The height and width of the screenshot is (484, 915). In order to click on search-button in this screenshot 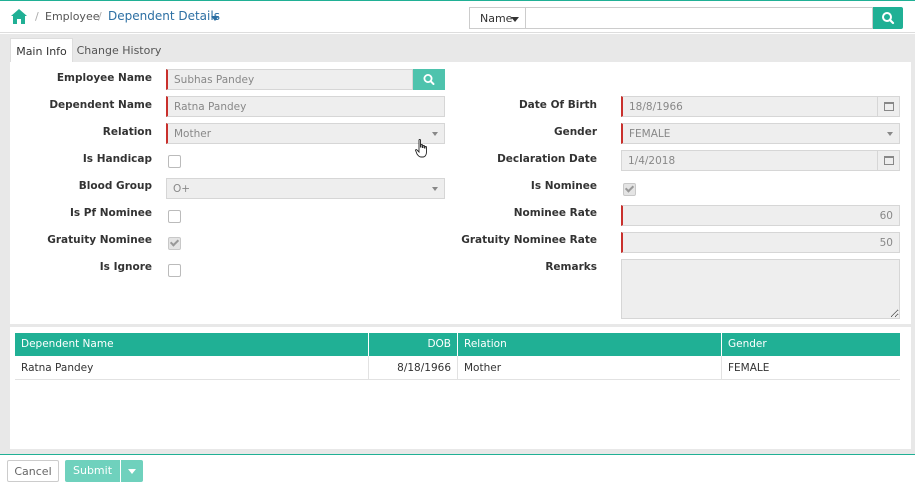, I will do `click(888, 18)`.